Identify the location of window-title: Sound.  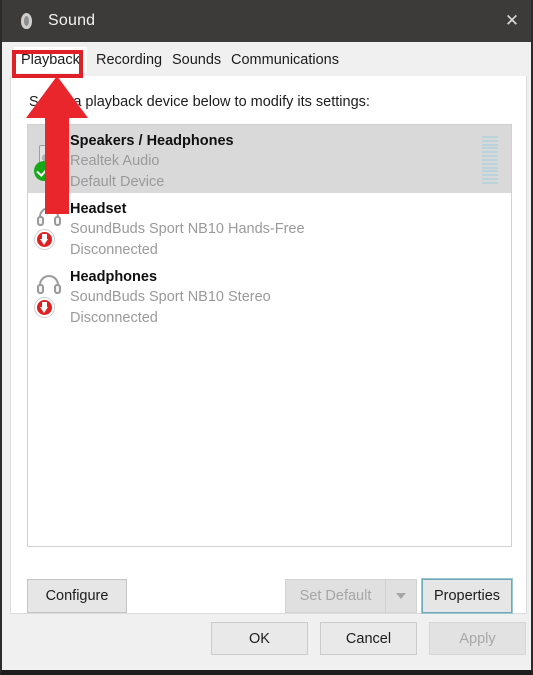
(72, 20).